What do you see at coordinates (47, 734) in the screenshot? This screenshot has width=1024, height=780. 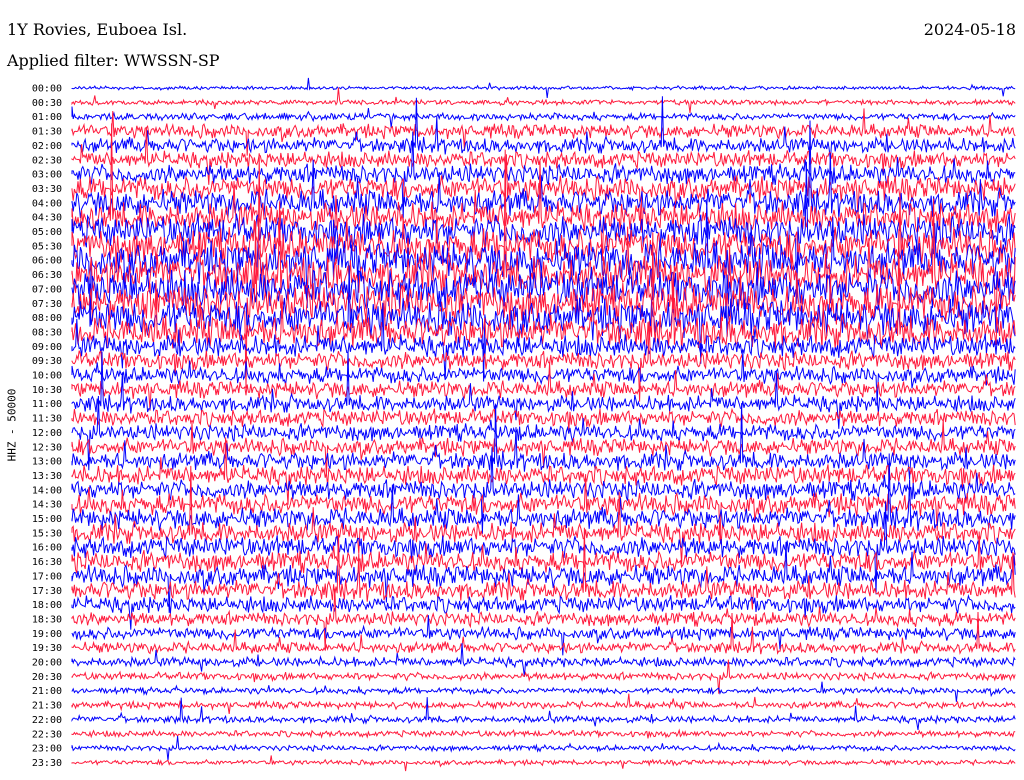 I see `row-time-label: 22:30` at bounding box center [47, 734].